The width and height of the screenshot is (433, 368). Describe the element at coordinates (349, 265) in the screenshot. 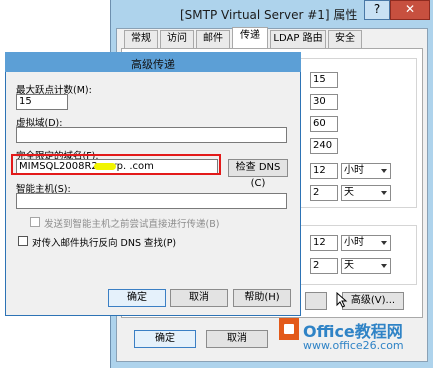

I see `local-expiration-timeout-unit: 天` at that location.